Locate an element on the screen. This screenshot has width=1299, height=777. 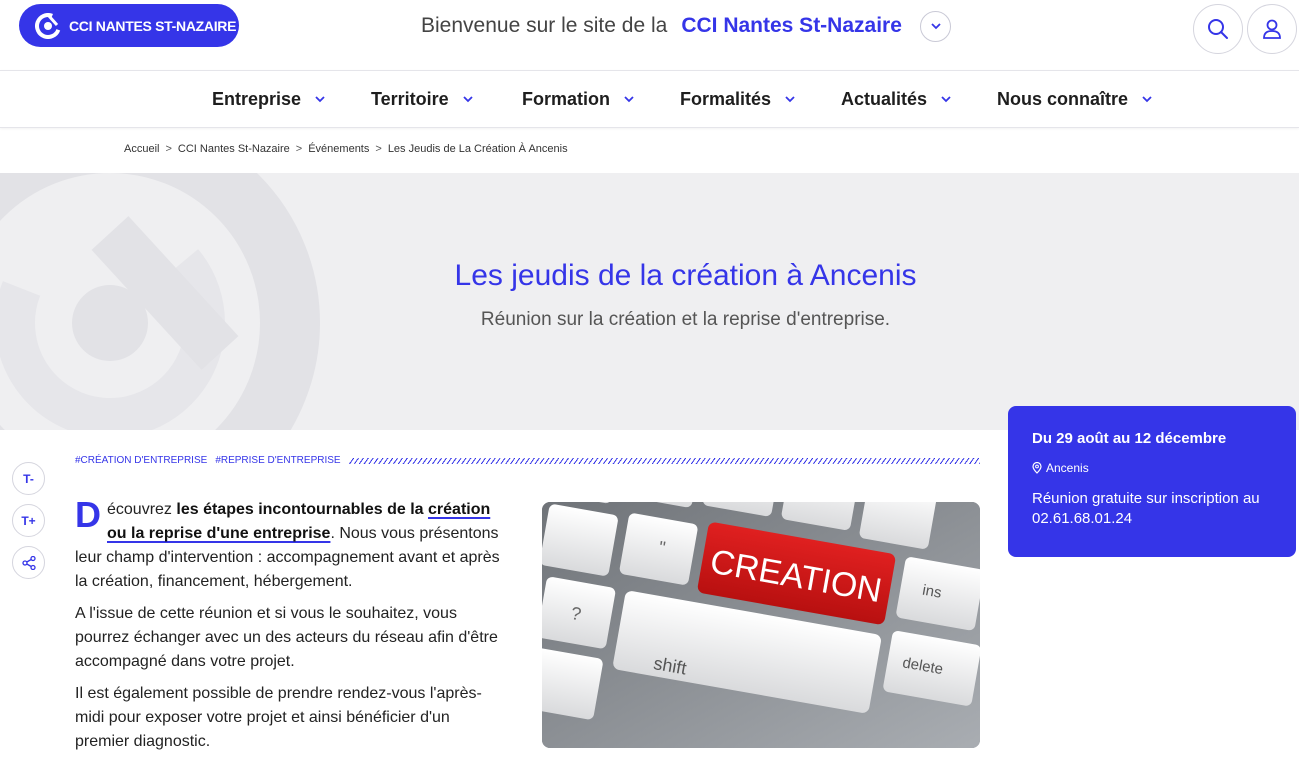
nav-item-nous-connaitre: Nous connaître is located at coordinates (1074, 99).